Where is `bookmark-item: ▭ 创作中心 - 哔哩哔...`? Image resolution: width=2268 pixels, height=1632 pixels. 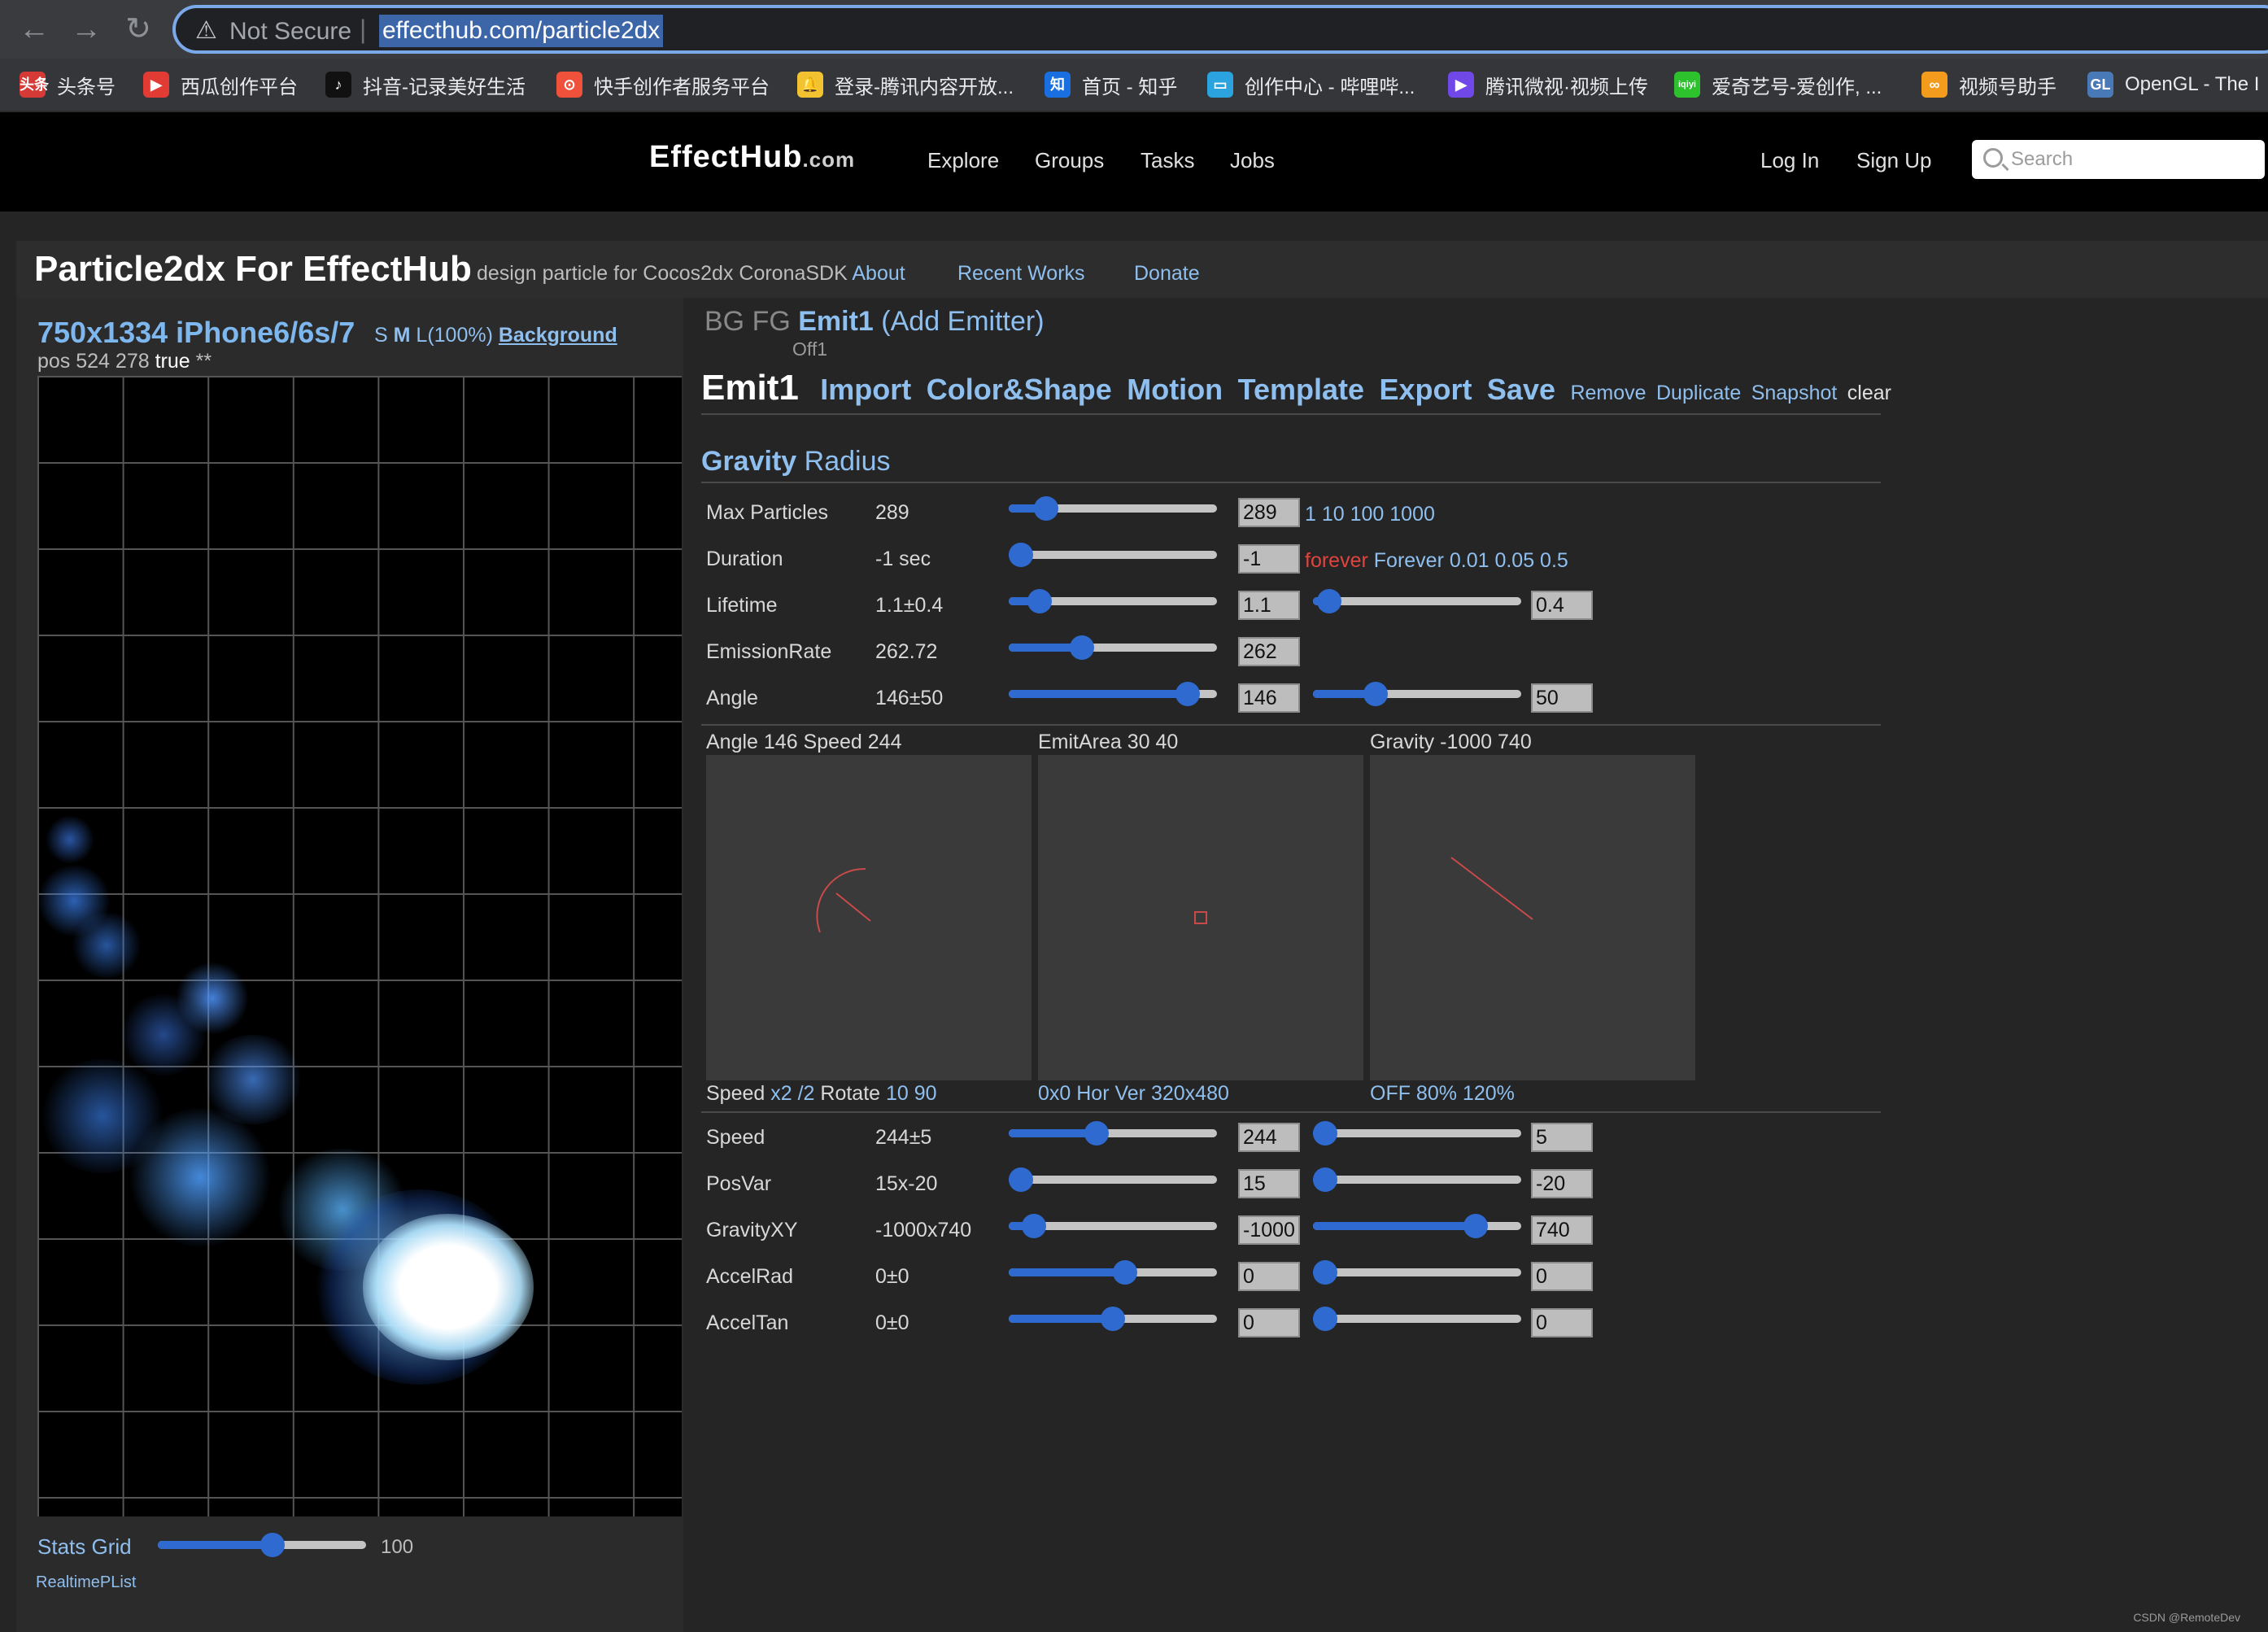
bookmark-item: ▭ 创作中心 - 哔哩哔... is located at coordinates (1311, 85).